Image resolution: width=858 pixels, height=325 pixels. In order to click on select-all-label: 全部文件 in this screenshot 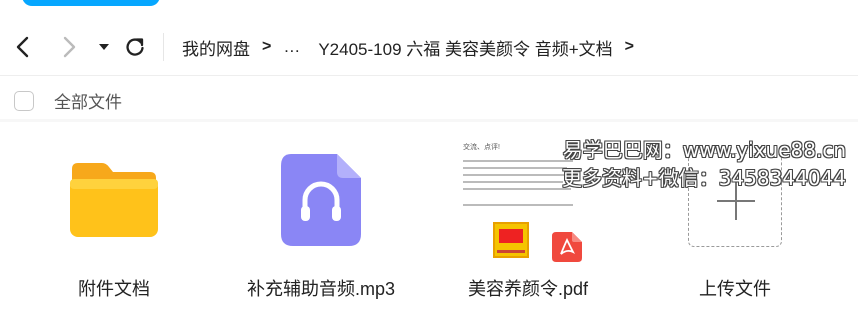, I will do `click(88, 102)`.